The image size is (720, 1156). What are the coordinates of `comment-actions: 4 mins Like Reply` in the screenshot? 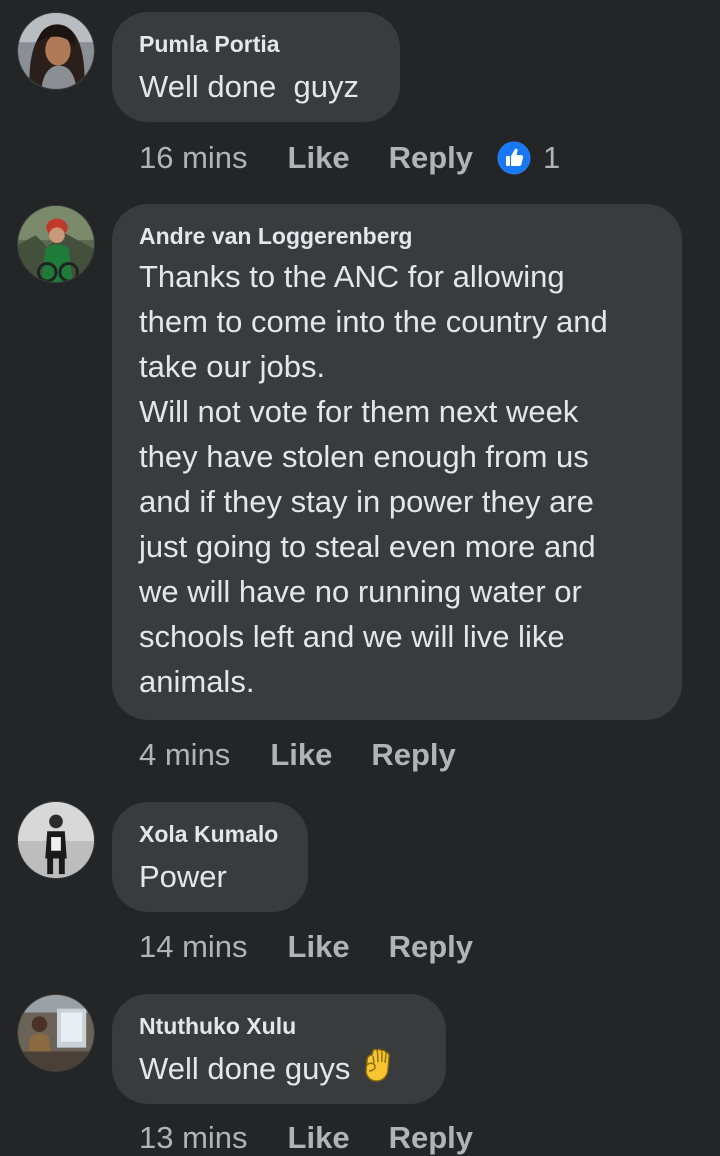 It's located at (297, 755).